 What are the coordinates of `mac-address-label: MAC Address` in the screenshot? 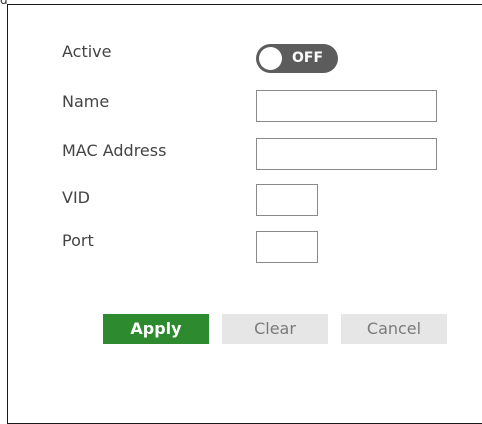 It's located at (114, 150).